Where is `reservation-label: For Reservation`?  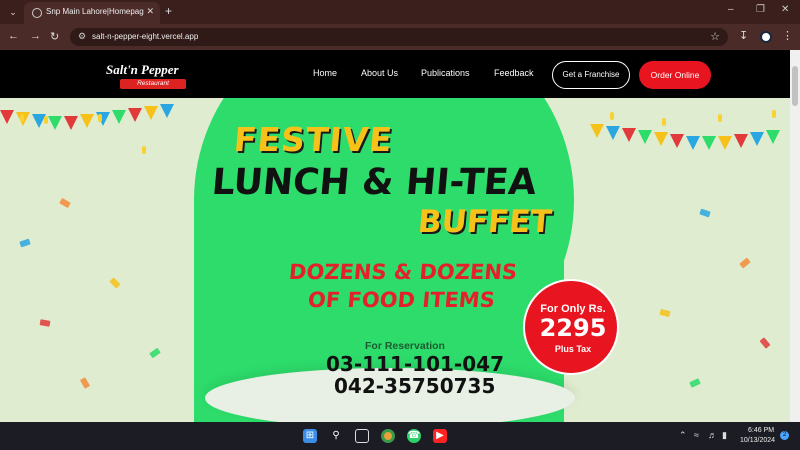
reservation-label: For Reservation is located at coordinates (405, 346).